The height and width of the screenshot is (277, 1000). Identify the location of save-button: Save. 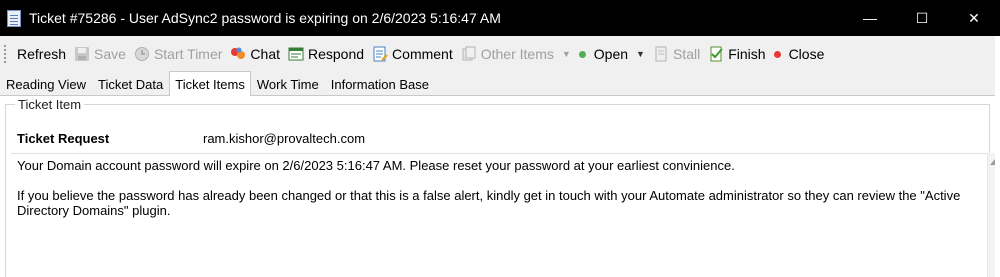
(100, 54).